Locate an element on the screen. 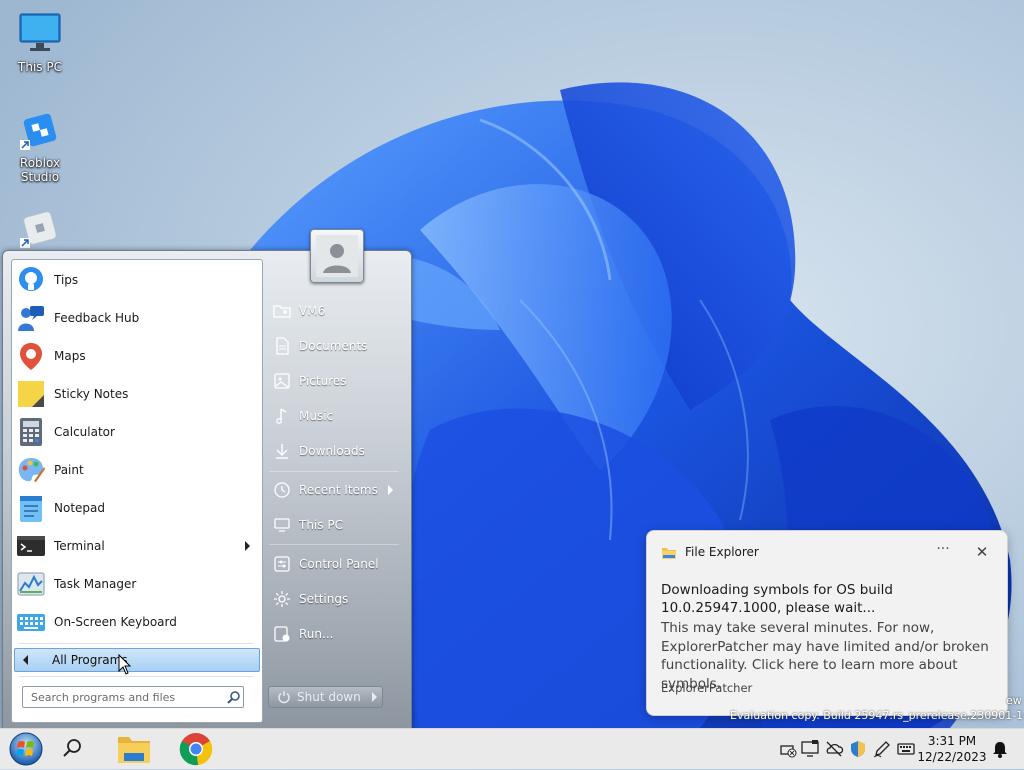  user-folder-icon is located at coordinates (282, 311).